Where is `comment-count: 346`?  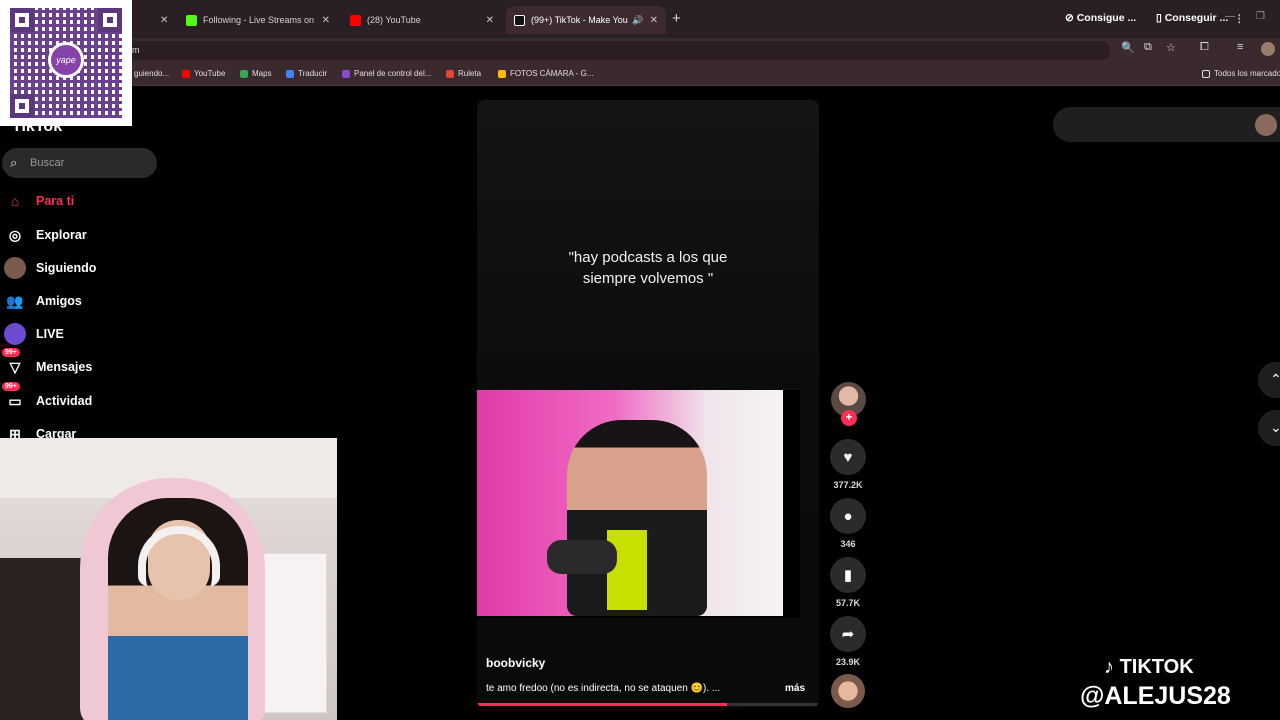 comment-count: 346 is located at coordinates (848, 544).